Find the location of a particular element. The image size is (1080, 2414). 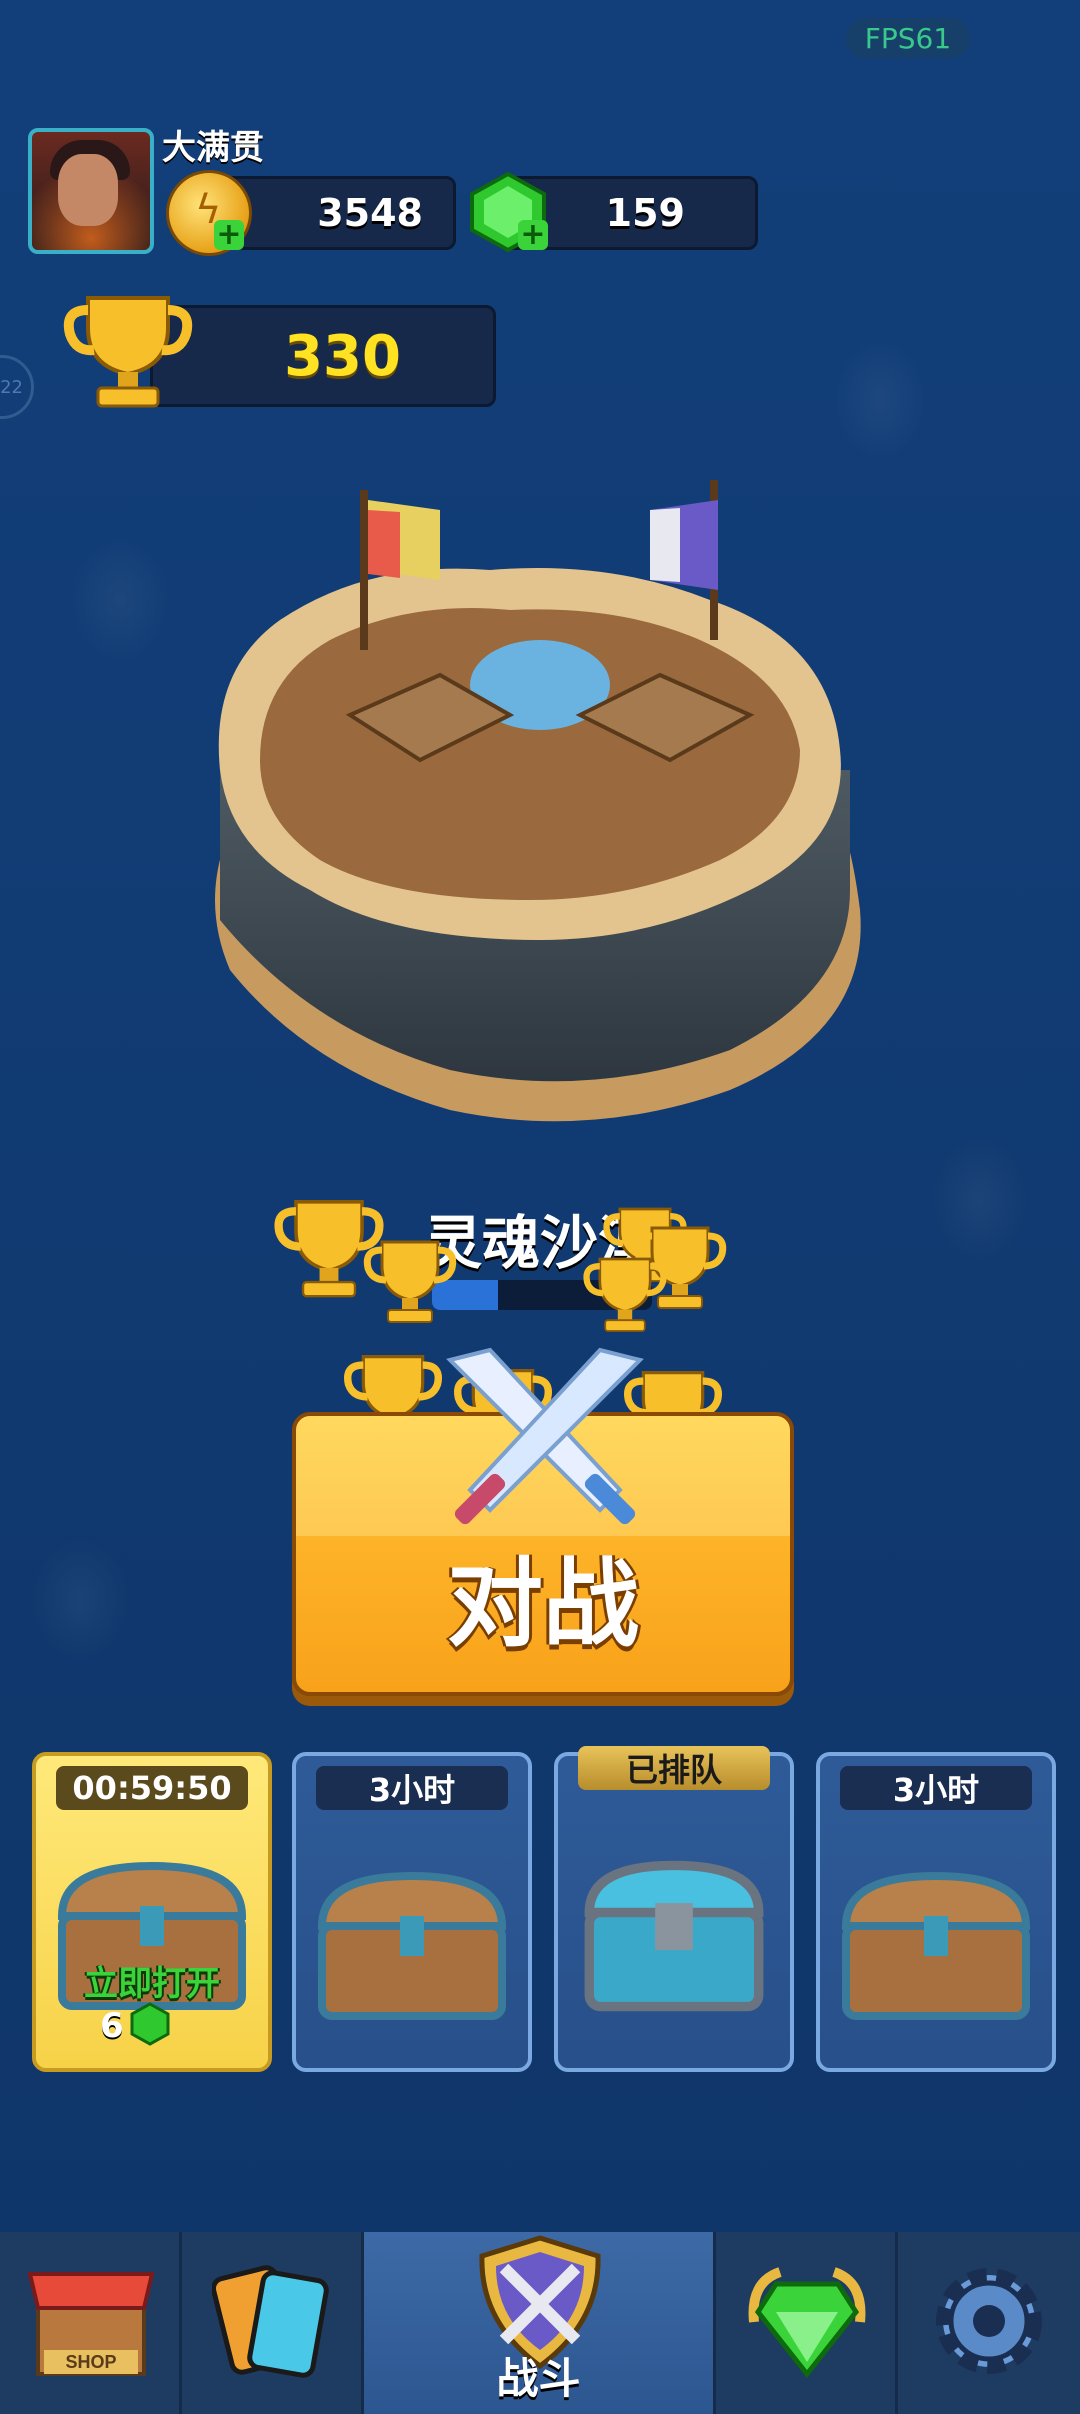

nav-battle: 战斗 is located at coordinates (540, 2323).